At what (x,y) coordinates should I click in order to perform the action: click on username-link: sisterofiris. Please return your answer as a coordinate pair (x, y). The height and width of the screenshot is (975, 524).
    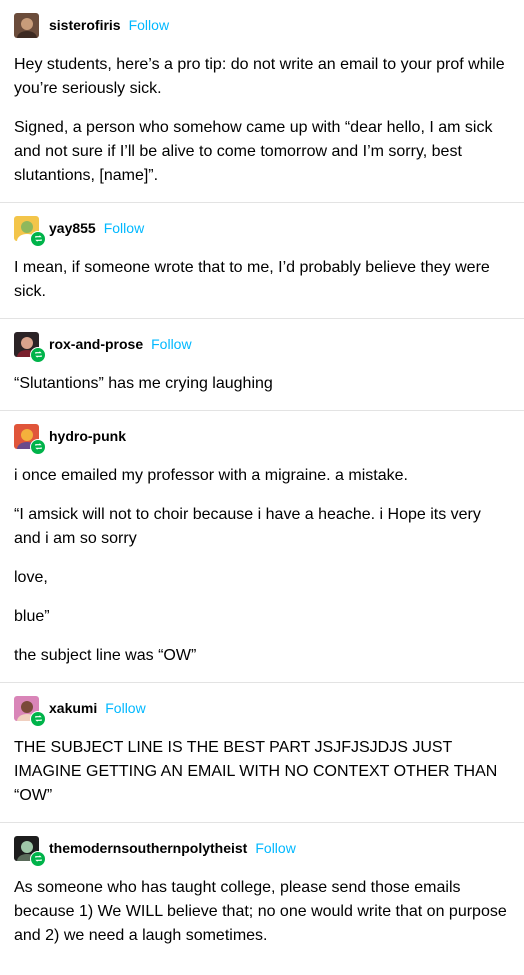
    Looking at the image, I should click on (85, 25).